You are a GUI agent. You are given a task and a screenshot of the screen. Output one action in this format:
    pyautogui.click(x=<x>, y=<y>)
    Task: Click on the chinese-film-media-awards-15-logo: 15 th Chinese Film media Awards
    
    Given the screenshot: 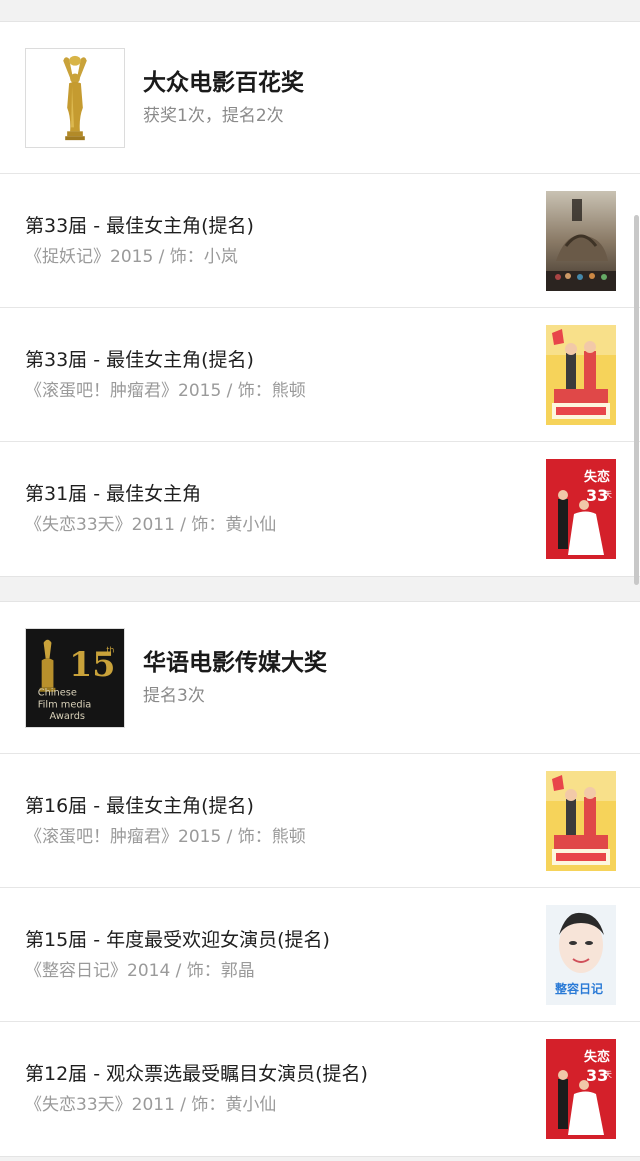 What is the action you would take?
    pyautogui.click(x=75, y=677)
    